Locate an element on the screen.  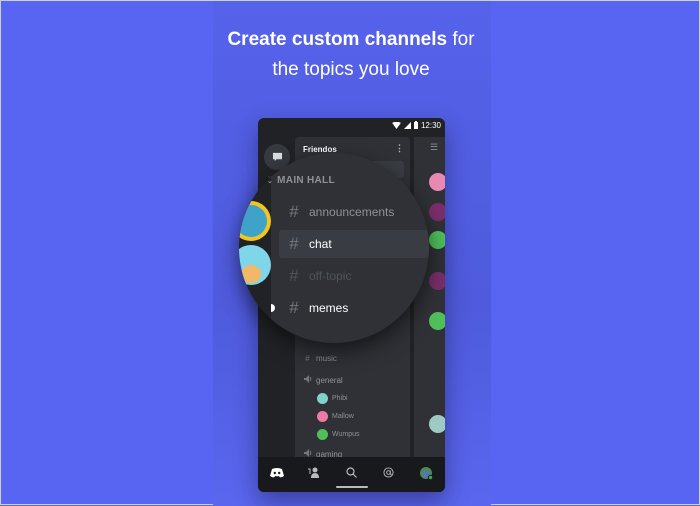
wifi-icon is located at coordinates (396, 125).